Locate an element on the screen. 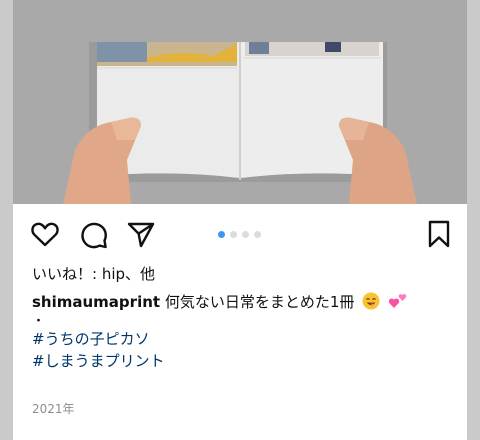 The image size is (480, 440). carousel-indicator is located at coordinates (239, 235).